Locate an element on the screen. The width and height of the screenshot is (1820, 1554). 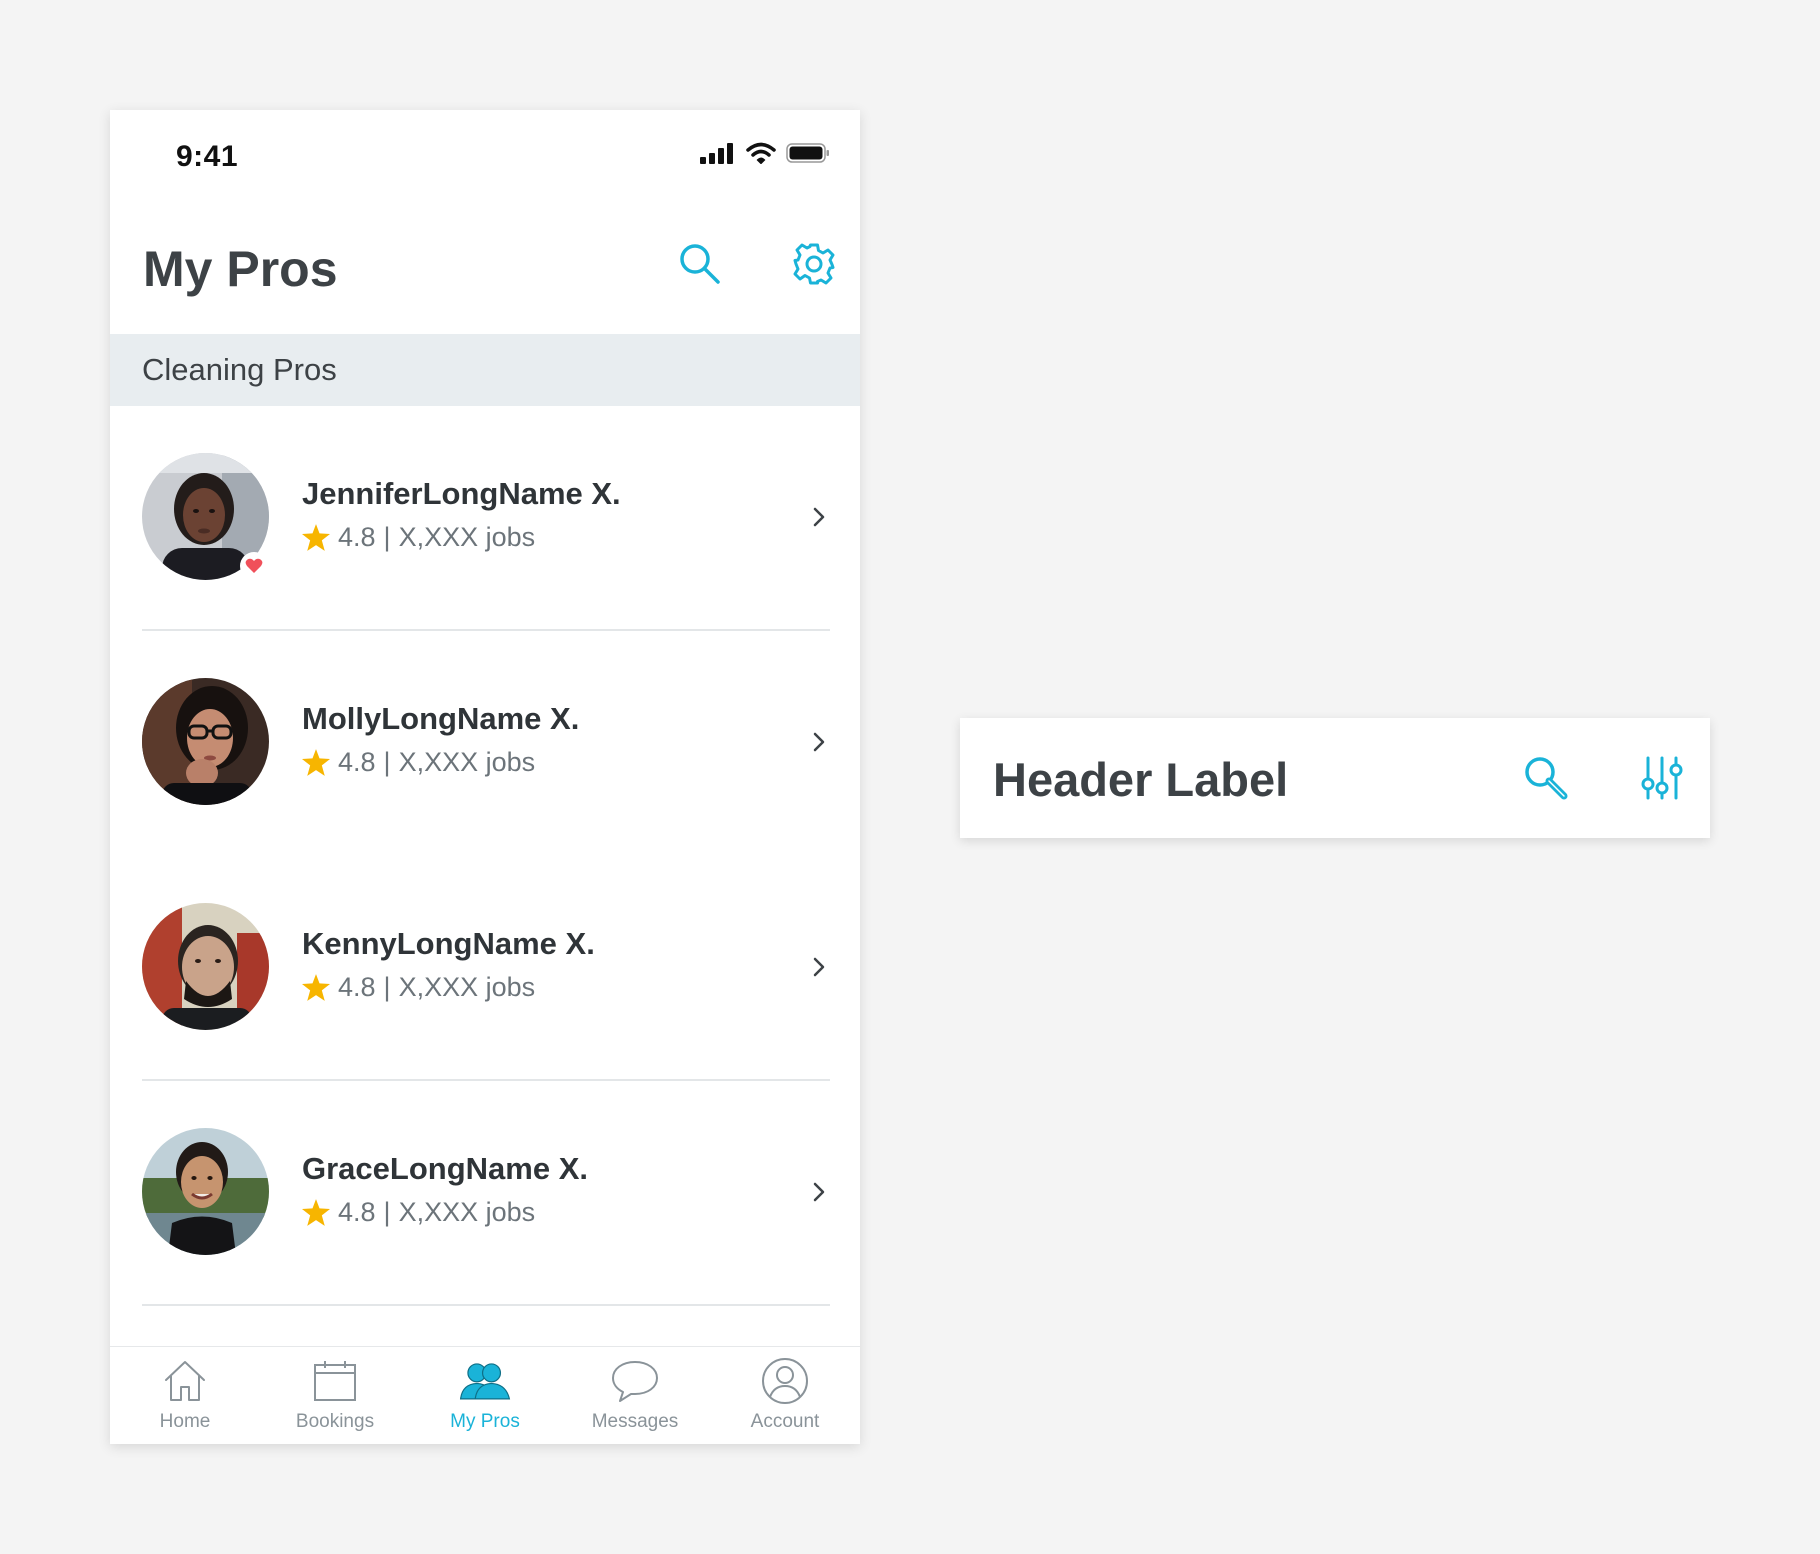
tab-label: Bookings is located at coordinates (335, 1421).